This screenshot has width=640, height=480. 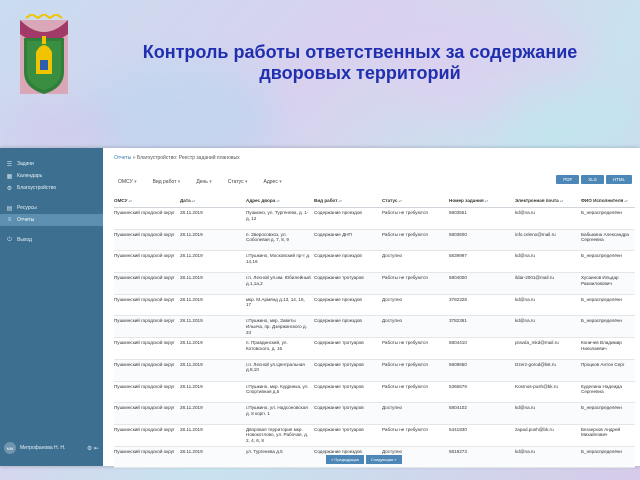 I want to click on sidebar-item-label: Выход, so click(x=24, y=240).